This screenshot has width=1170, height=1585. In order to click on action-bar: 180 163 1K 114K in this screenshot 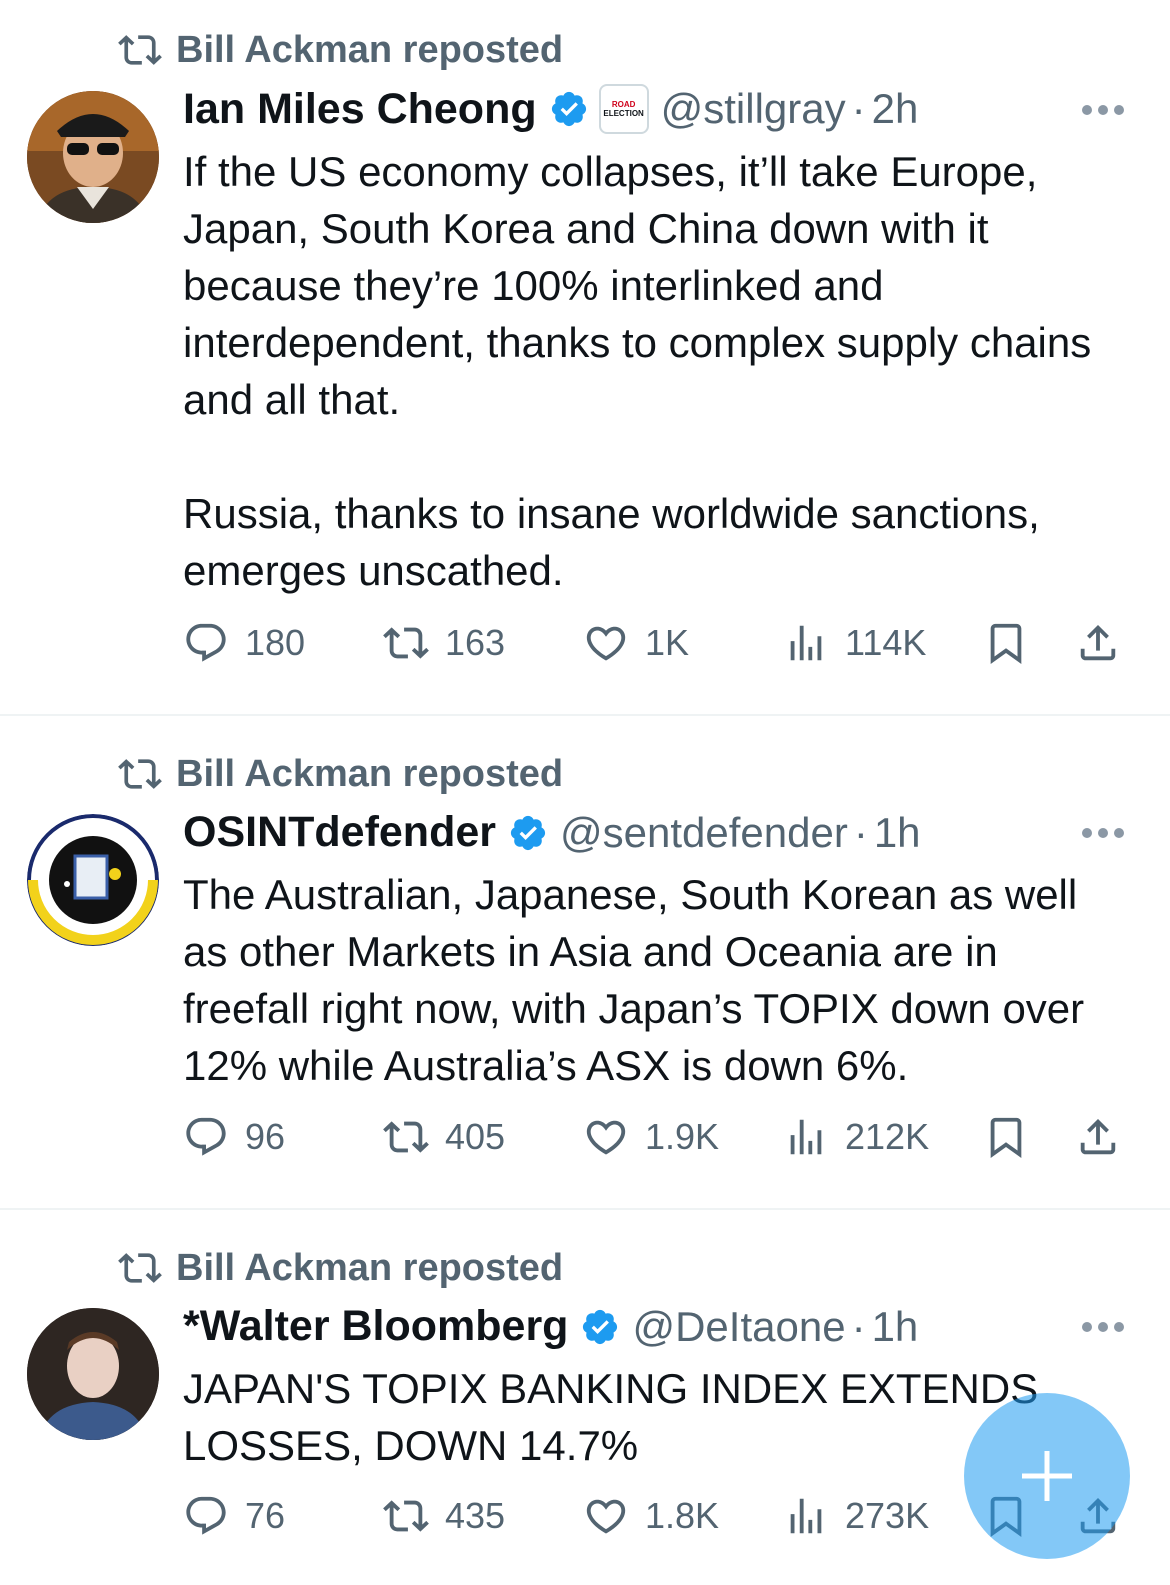, I will do `click(658, 650)`.